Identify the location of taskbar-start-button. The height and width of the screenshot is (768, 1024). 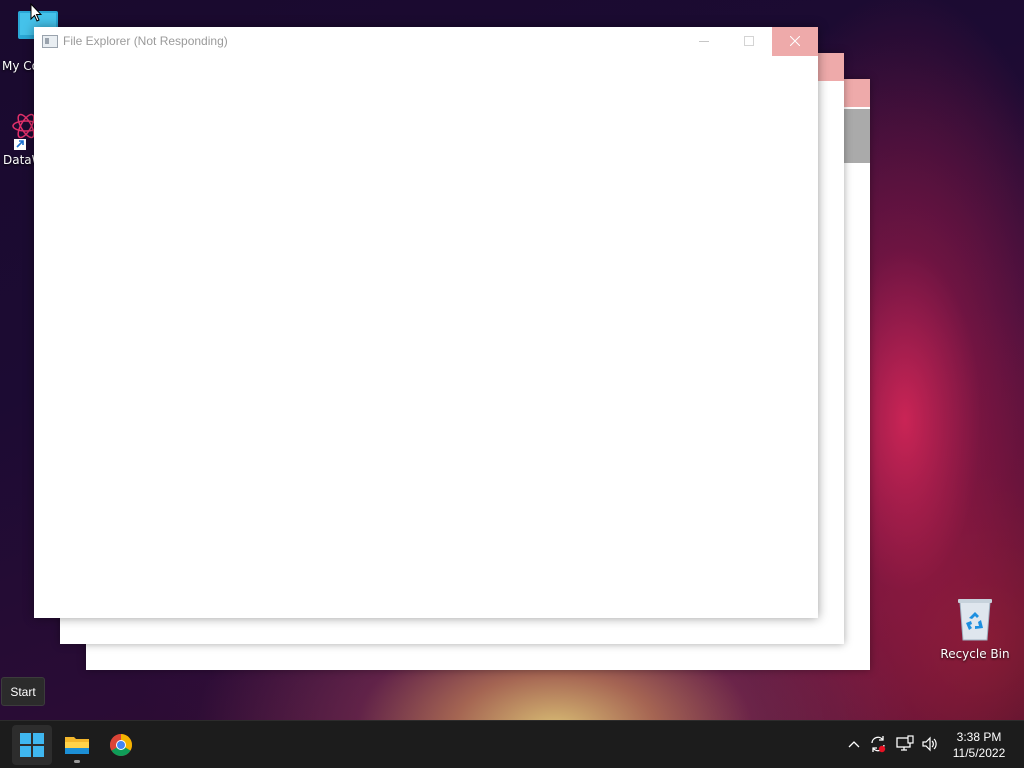
(32, 745).